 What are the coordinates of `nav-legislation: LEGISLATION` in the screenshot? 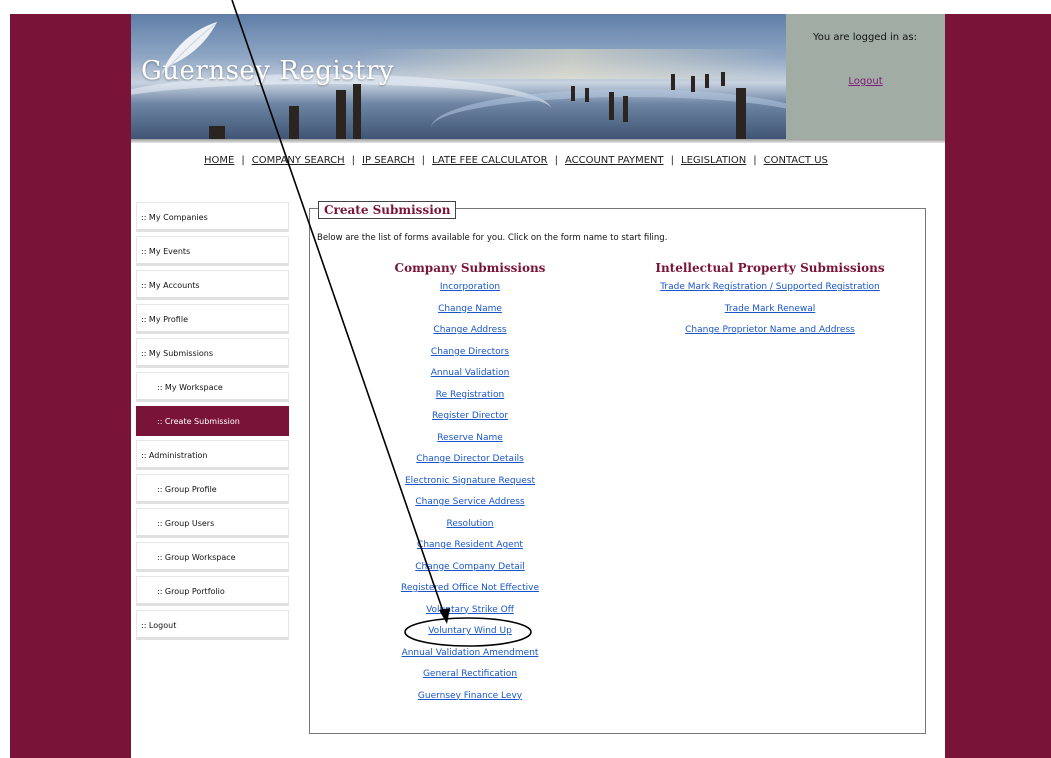 It's located at (713, 160).